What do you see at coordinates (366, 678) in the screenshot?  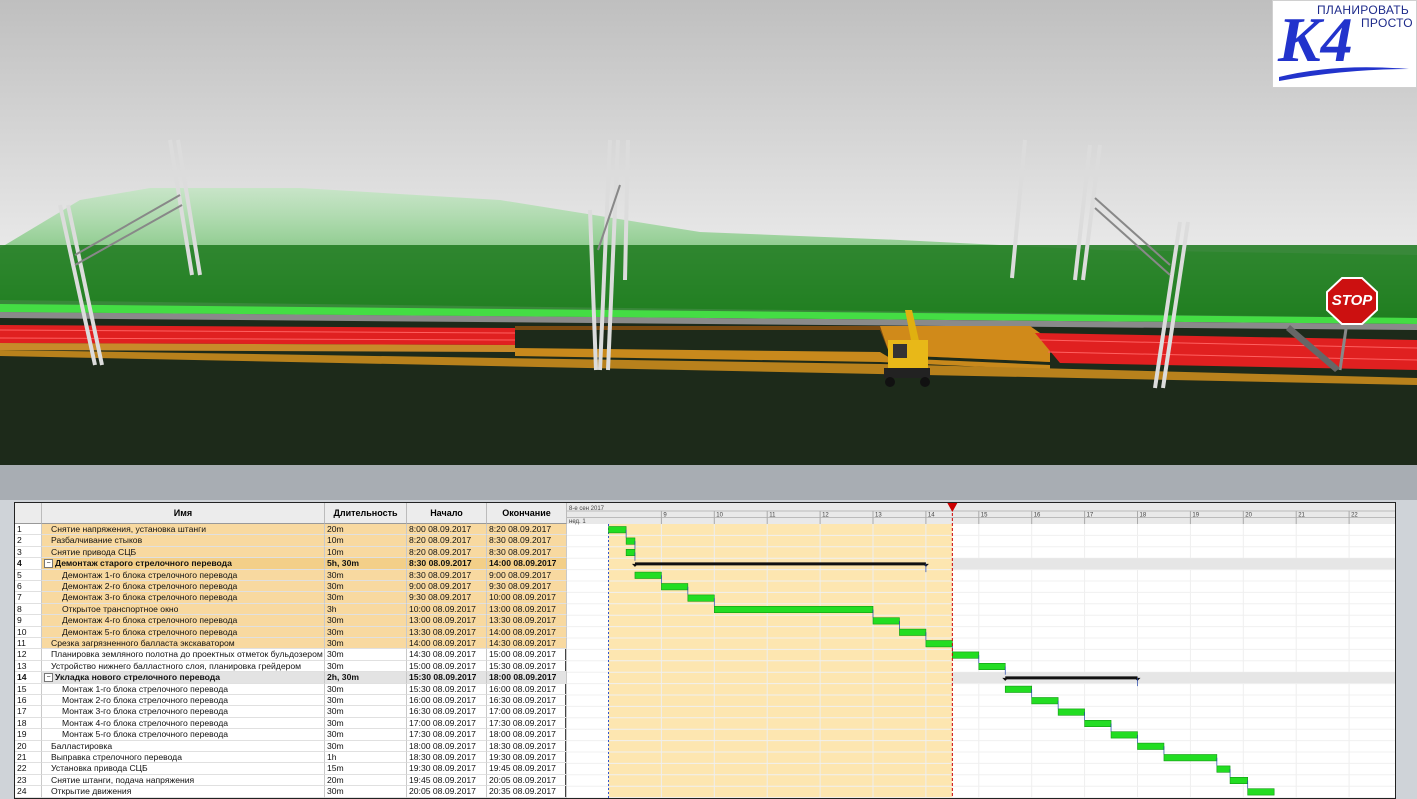 I see `task-duration-cell: 2h, 30m` at bounding box center [366, 678].